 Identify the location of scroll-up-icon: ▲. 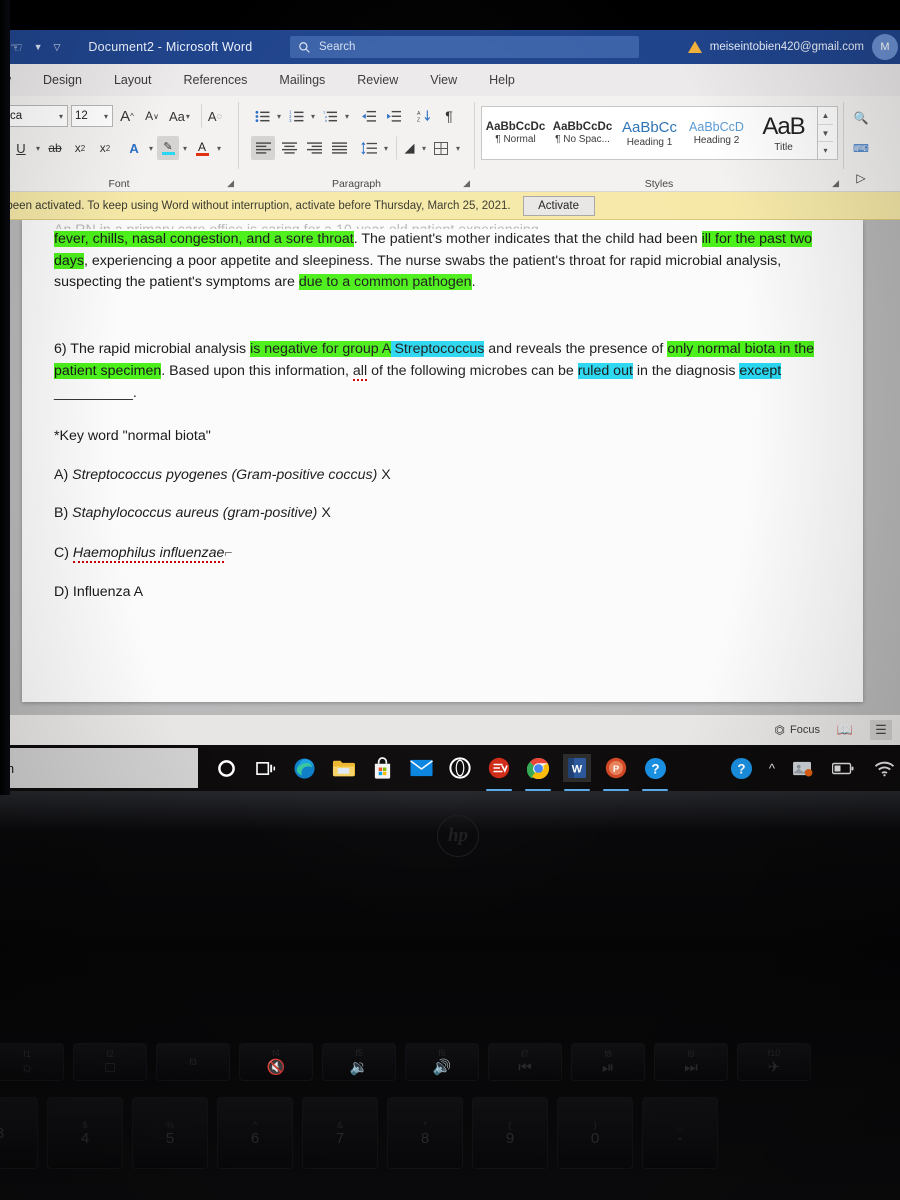
(825, 116).